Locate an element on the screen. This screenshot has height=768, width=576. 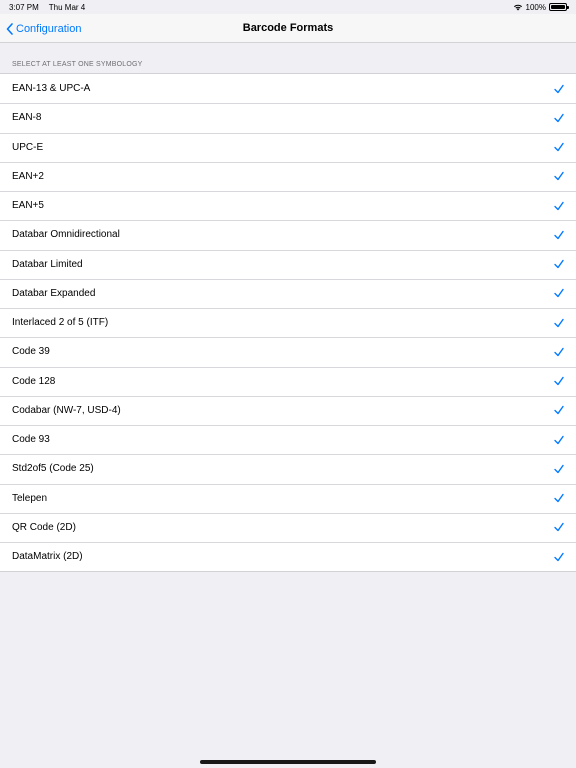
list-item-label: Codabar (NW-7, USD-4) is located at coordinates (66, 410).